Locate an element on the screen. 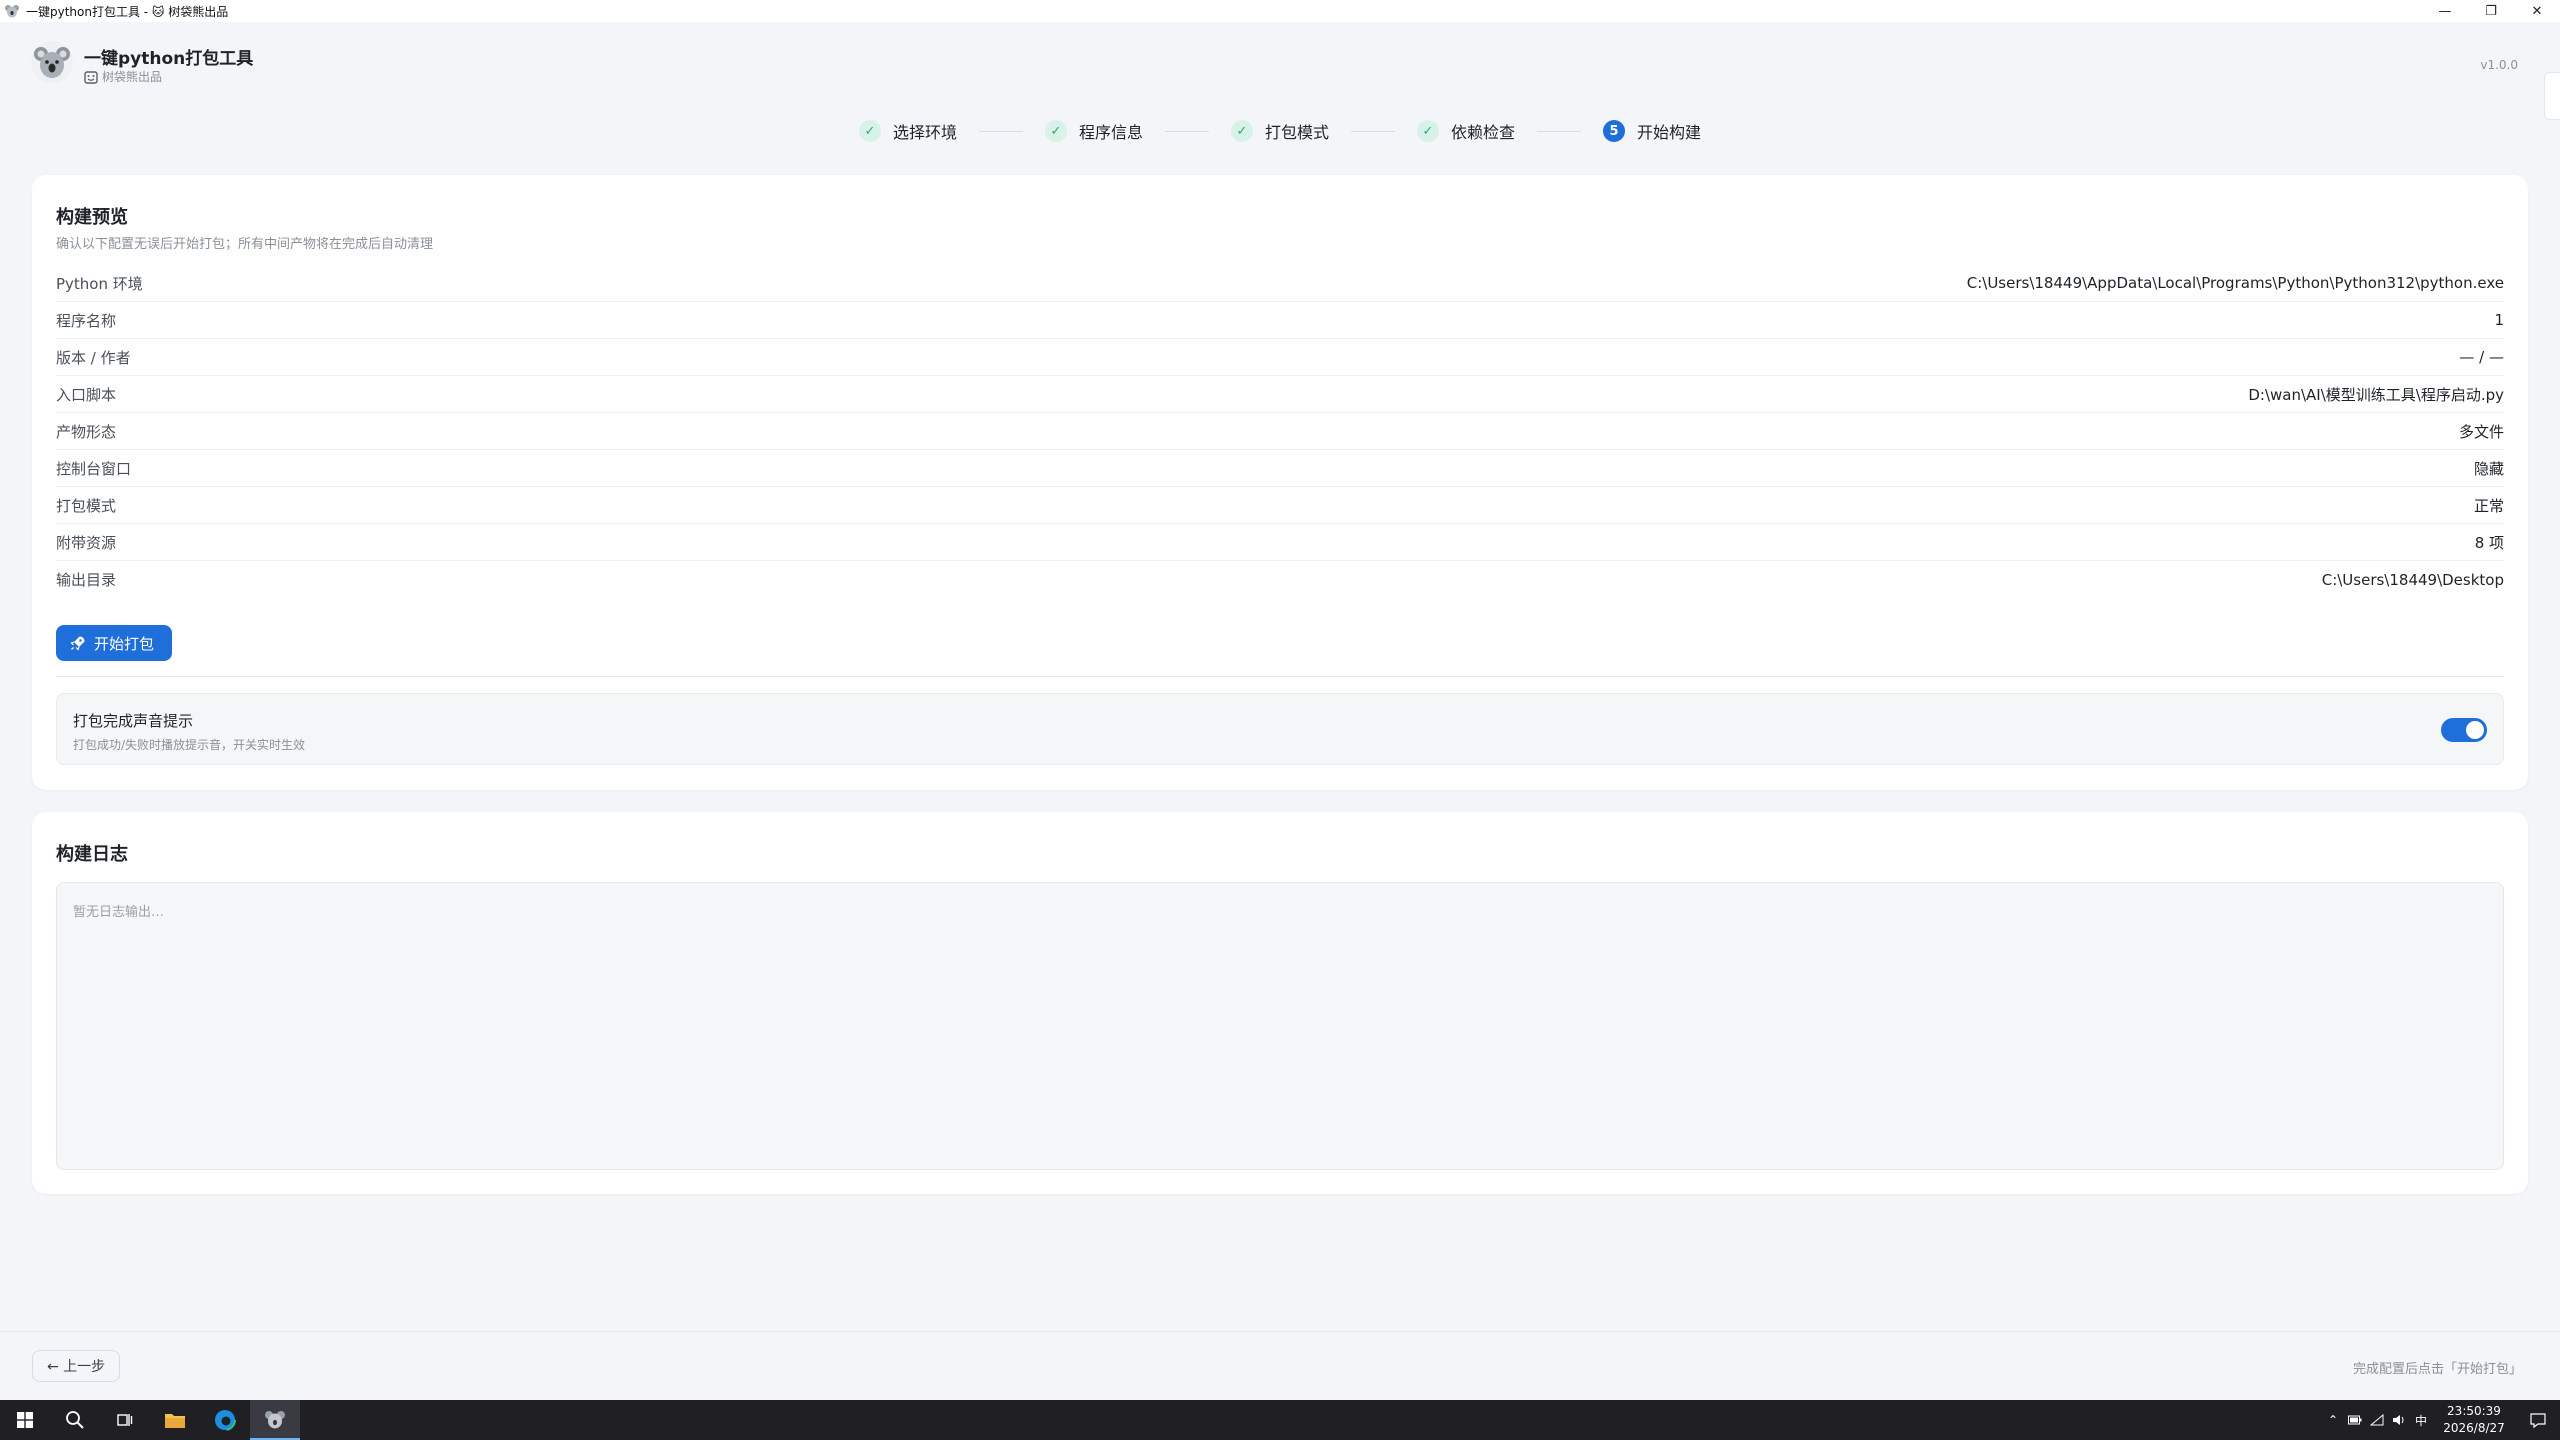 Image resolution: width=2560 pixels, height=1440 pixels. start-build-label: 开始打包 is located at coordinates (124, 643).